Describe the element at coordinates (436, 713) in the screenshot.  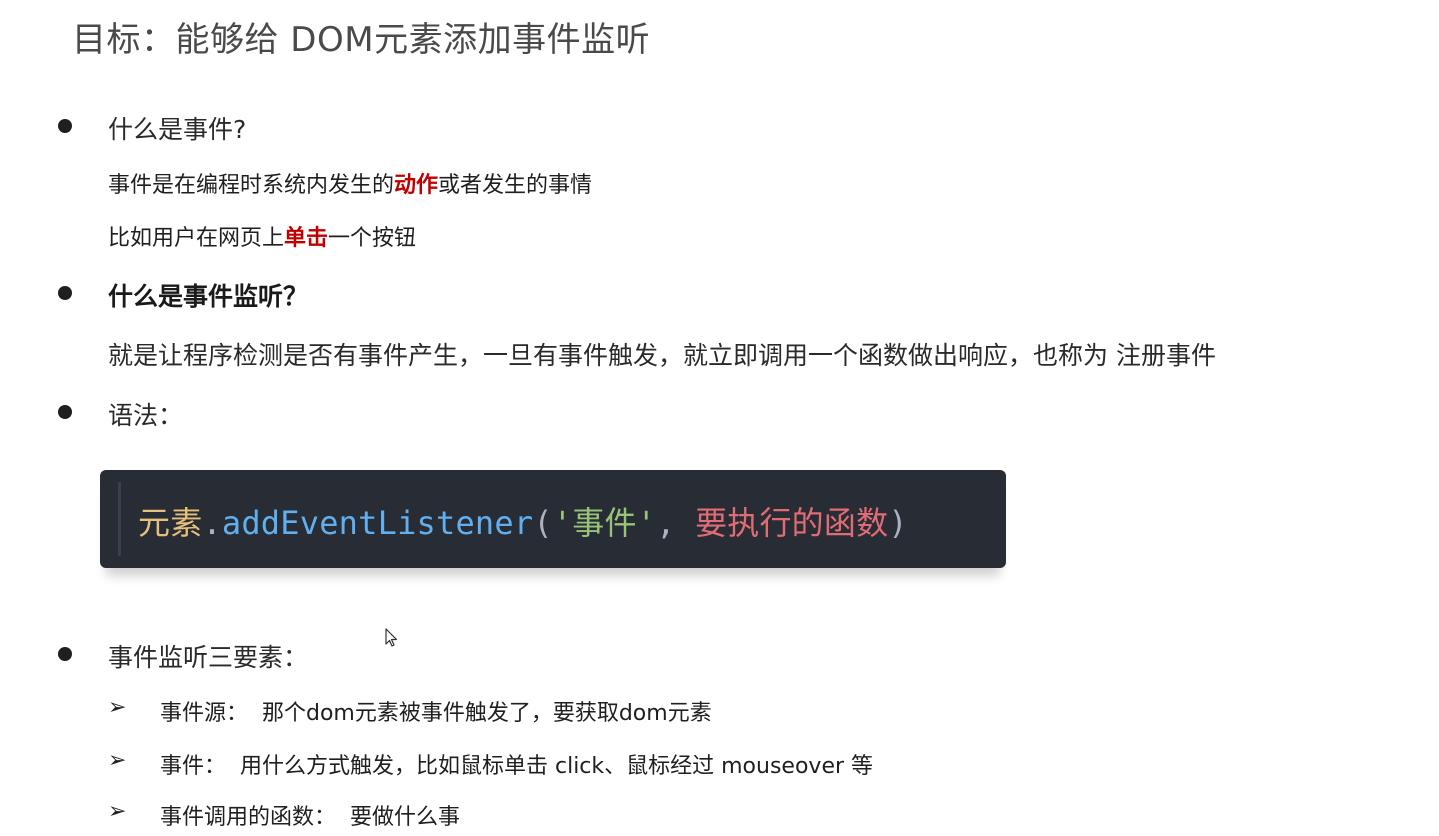
I see `list-item-event-source: 事件源： 那个dom元素被事件触发了，要获取dom元素` at that location.